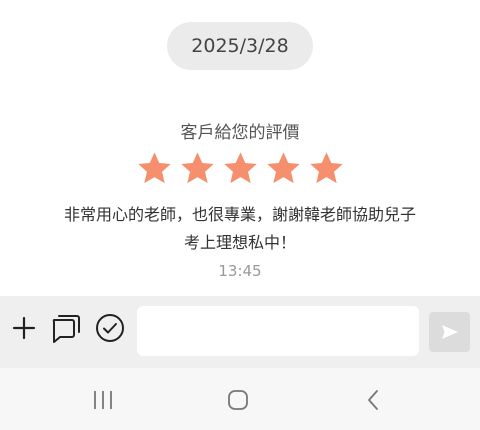  I want to click on back-icon, so click(373, 400).